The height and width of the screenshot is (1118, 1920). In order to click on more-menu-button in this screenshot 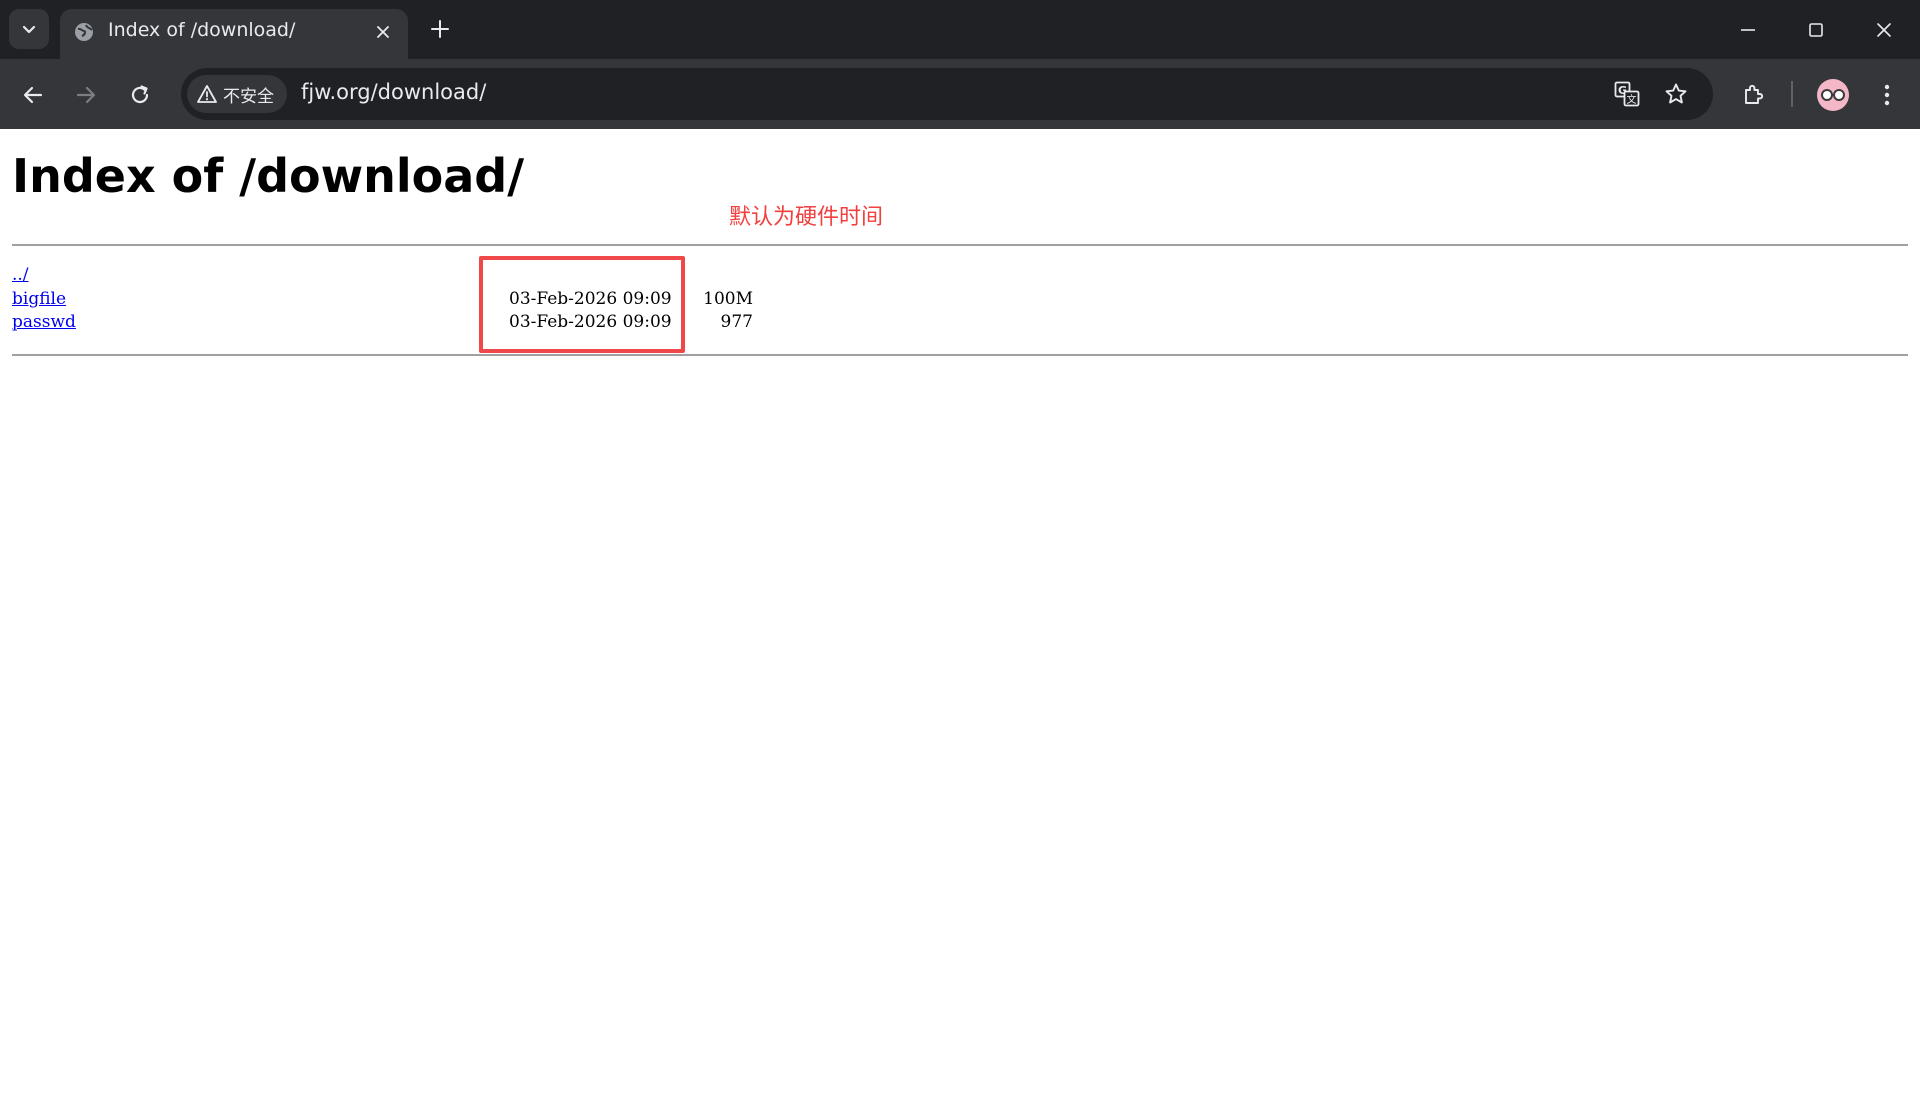, I will do `click(1887, 95)`.